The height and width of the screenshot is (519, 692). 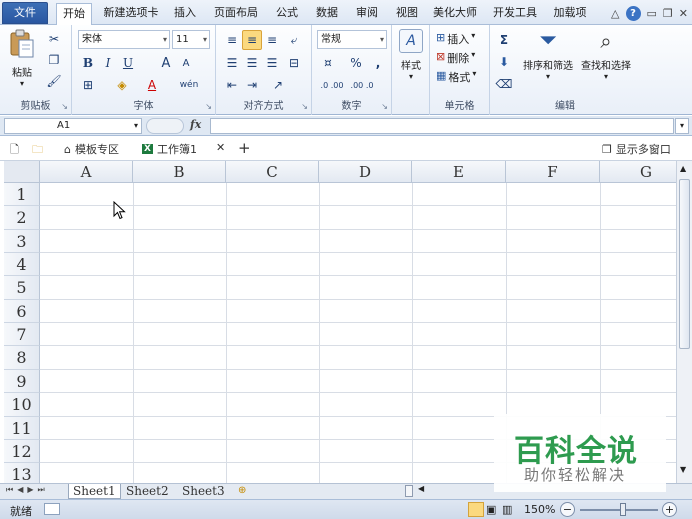 What do you see at coordinates (14, 150) in the screenshot?
I see `new-document-icon: 🗋` at bounding box center [14, 150].